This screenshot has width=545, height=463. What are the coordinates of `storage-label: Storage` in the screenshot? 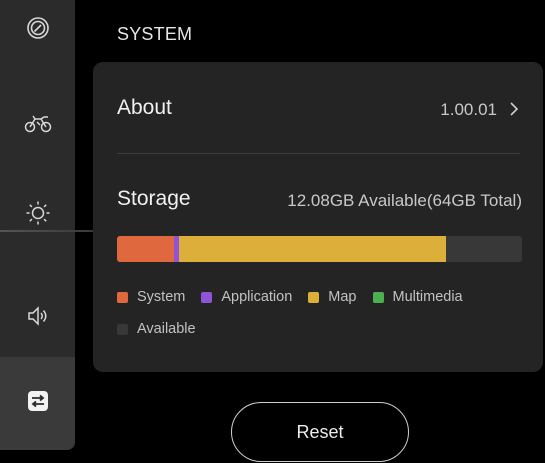 It's located at (154, 198).